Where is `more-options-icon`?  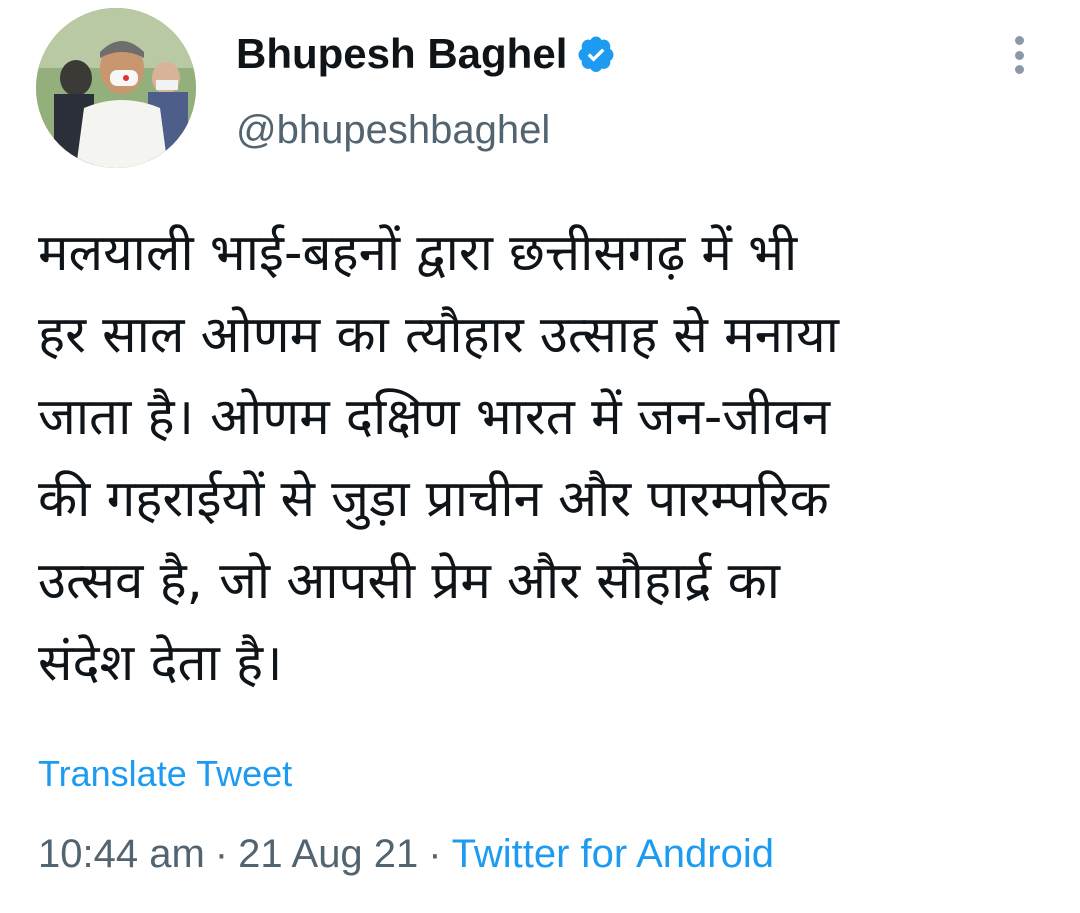
more-options-icon is located at coordinates (1019, 55).